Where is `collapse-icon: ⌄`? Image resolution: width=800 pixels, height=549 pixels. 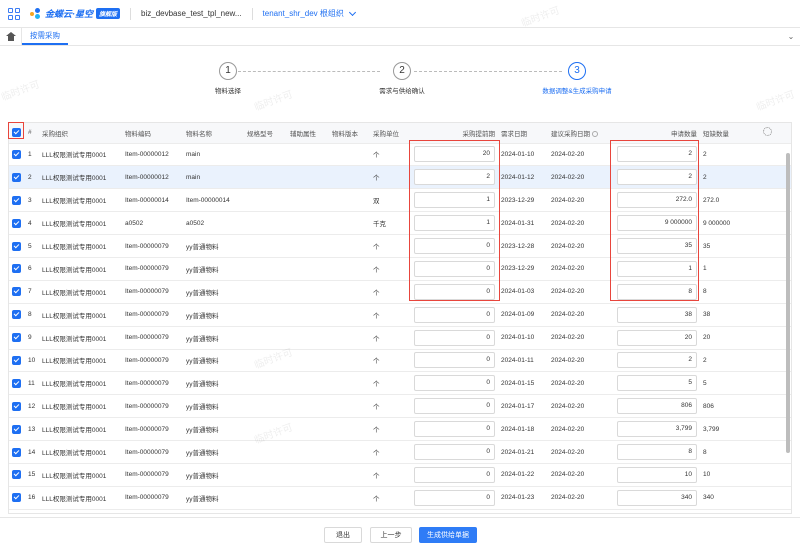 collapse-icon: ⌄ is located at coordinates (791, 36).